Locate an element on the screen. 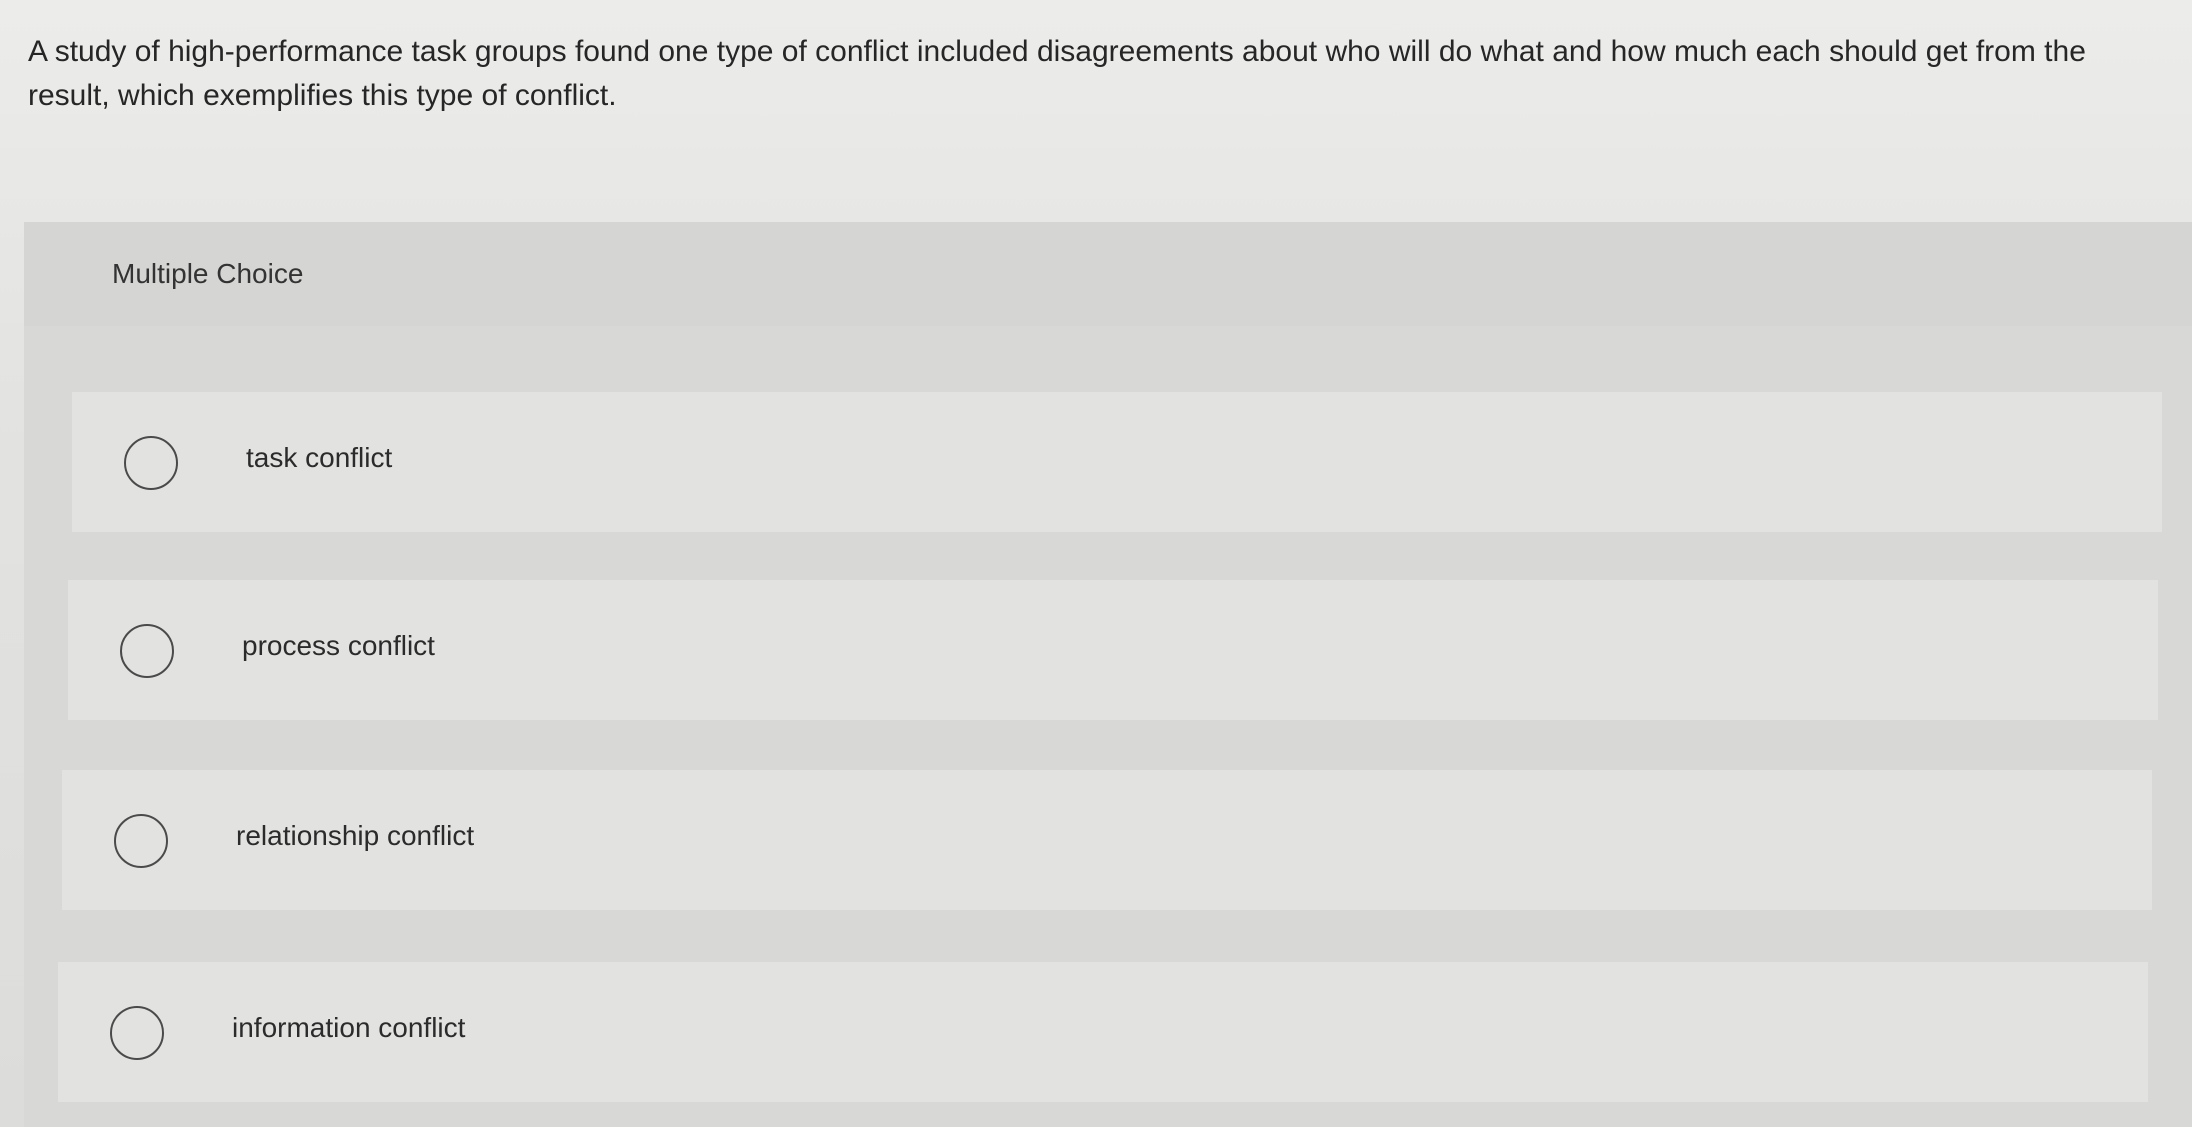 Image resolution: width=2192 pixels, height=1127 pixels. answer-option-process-conflict: process conflict is located at coordinates (1113, 650).